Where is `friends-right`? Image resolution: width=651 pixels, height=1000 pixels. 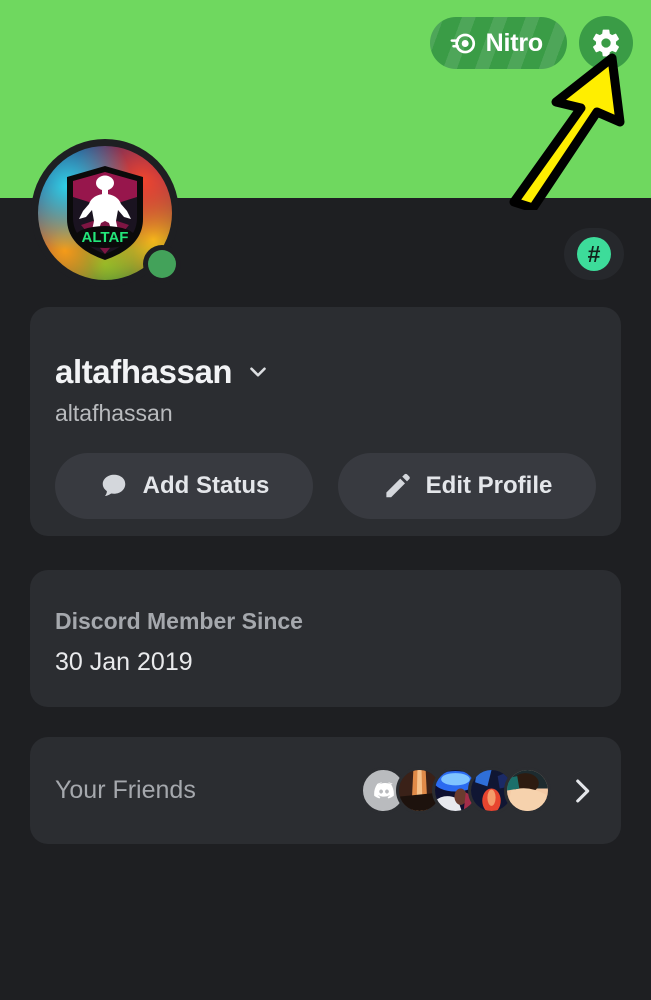 friends-right is located at coordinates (479, 790).